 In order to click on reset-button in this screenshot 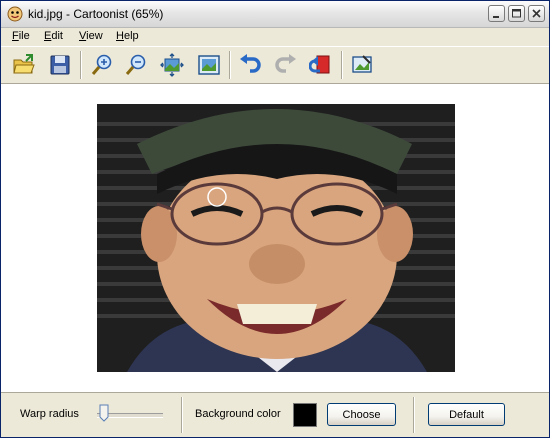, I will do `click(321, 65)`.